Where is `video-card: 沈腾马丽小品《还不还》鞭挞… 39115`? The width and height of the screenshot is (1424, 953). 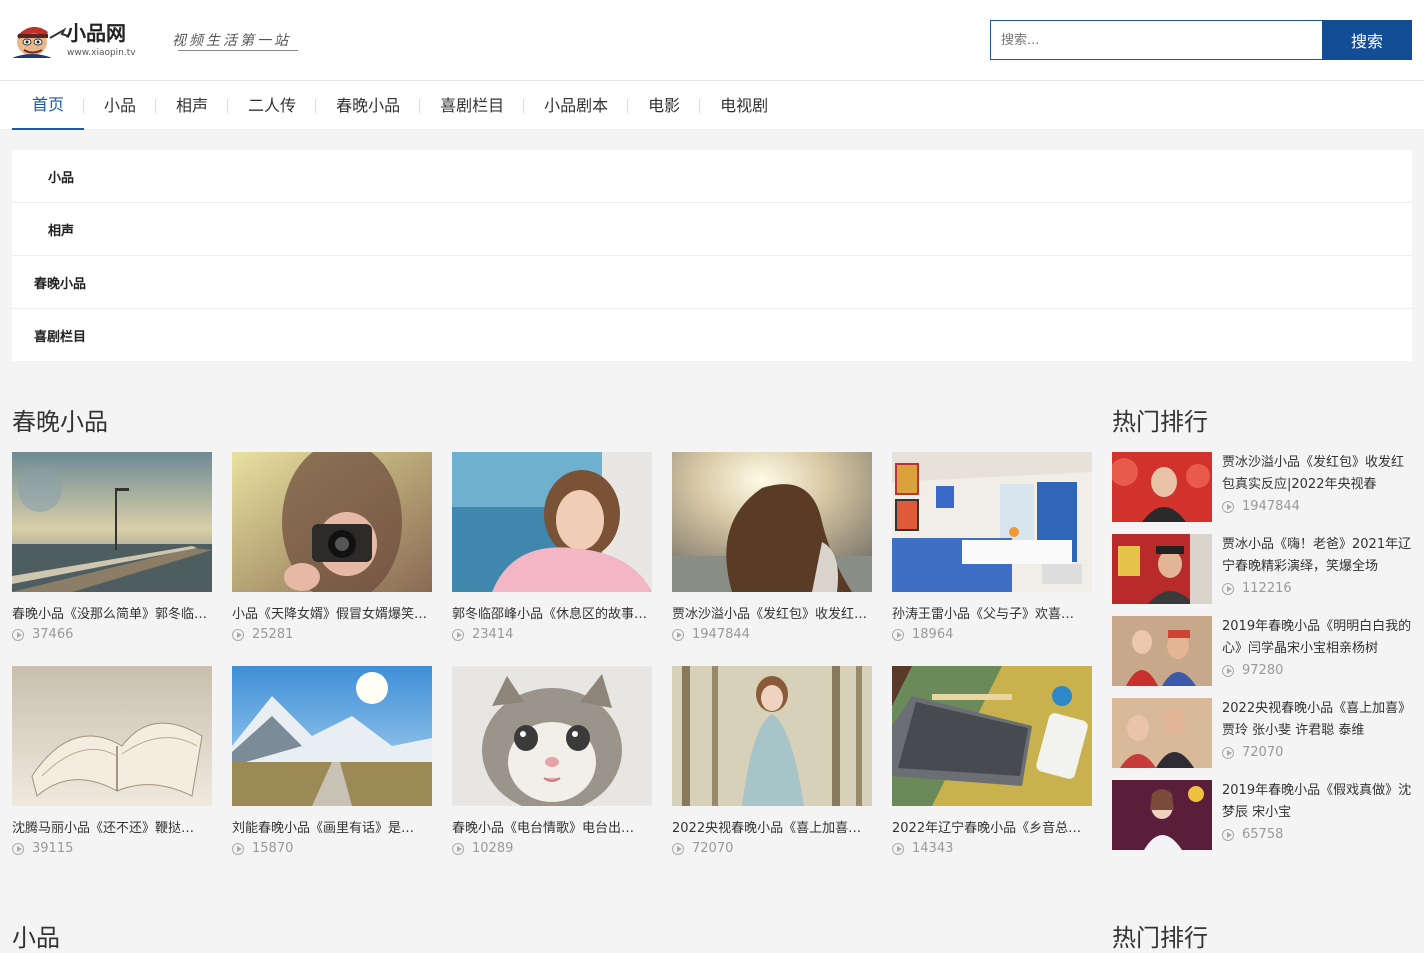
video-card: 沈腾马丽小品《还不还》鞭挞… 39115 is located at coordinates (112, 766).